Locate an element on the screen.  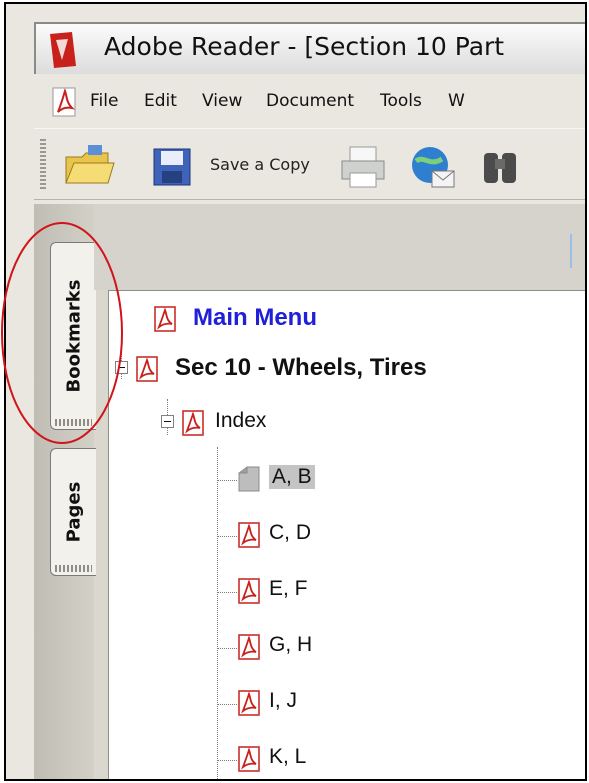
email-globe-icon is located at coordinates (432, 167).